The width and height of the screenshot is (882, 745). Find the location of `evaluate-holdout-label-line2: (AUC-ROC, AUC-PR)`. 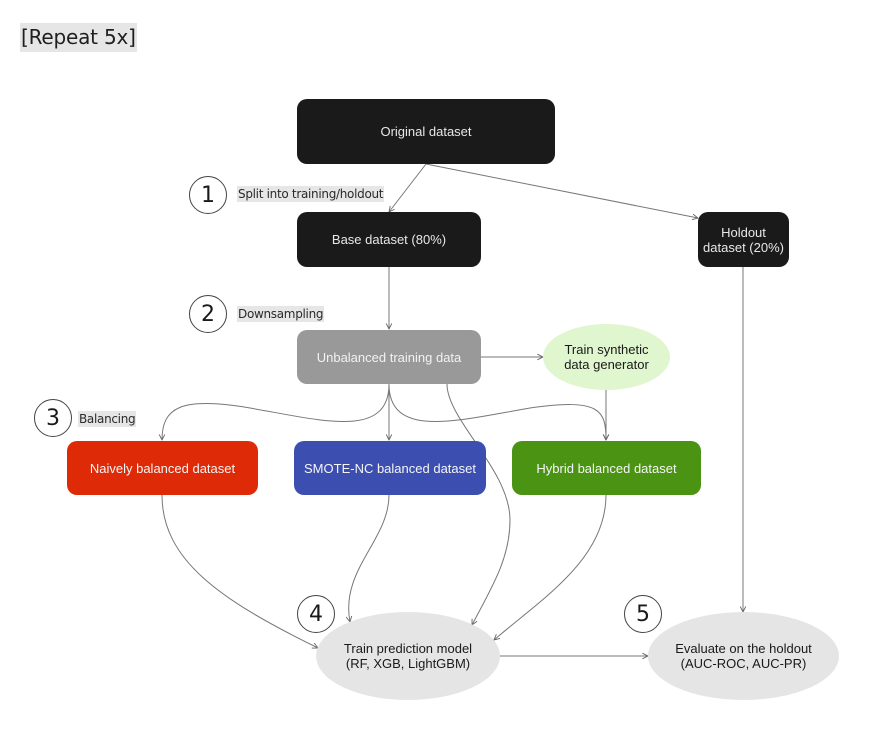

evaluate-holdout-label-line2: (AUC-ROC, AUC-PR) is located at coordinates (743, 663).